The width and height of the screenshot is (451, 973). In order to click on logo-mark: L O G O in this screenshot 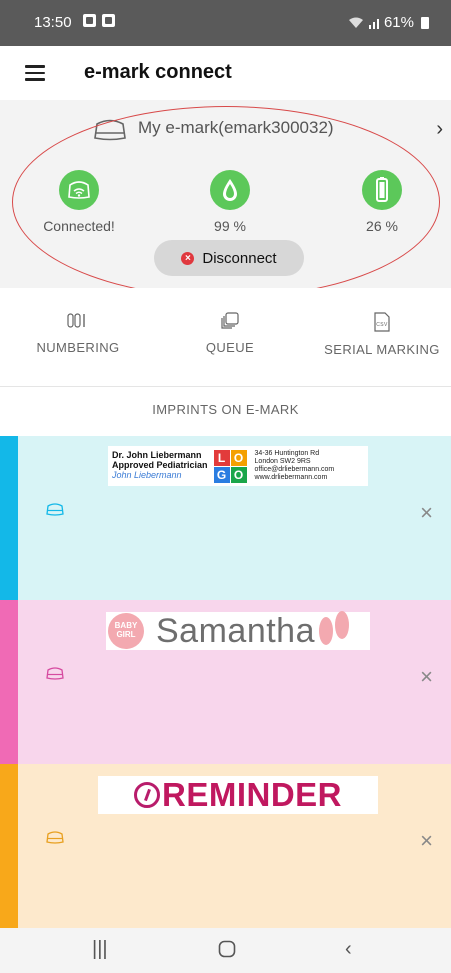, I will do `click(230, 466)`.